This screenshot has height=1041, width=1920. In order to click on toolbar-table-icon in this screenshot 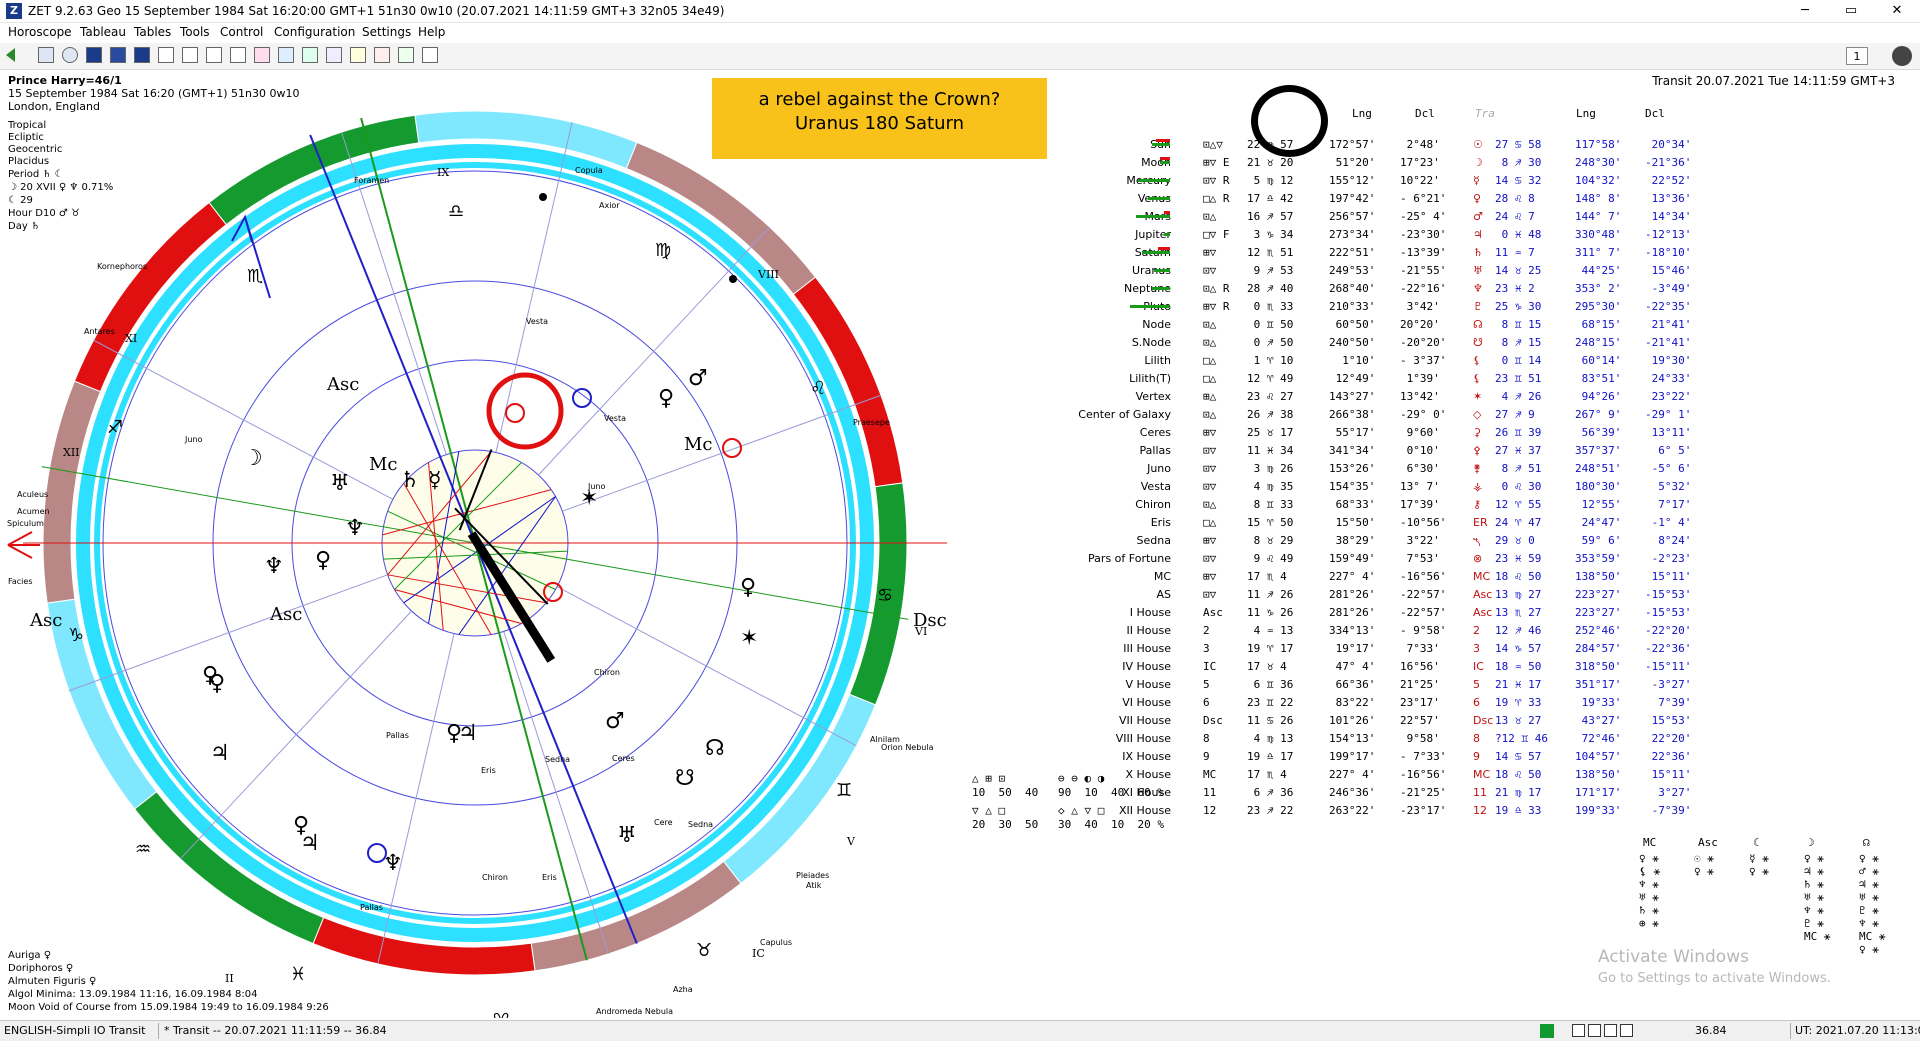, I will do `click(142, 55)`.